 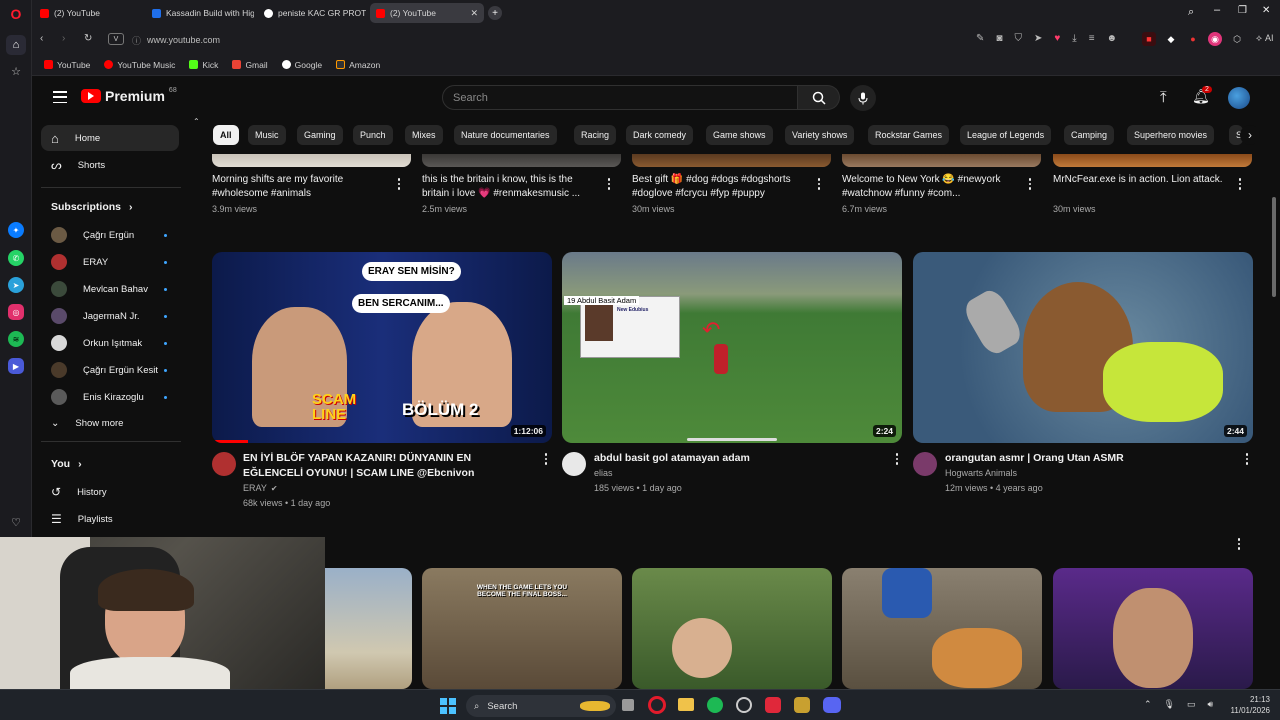 What do you see at coordinates (628, 705) in the screenshot?
I see `task-view-icon` at bounding box center [628, 705].